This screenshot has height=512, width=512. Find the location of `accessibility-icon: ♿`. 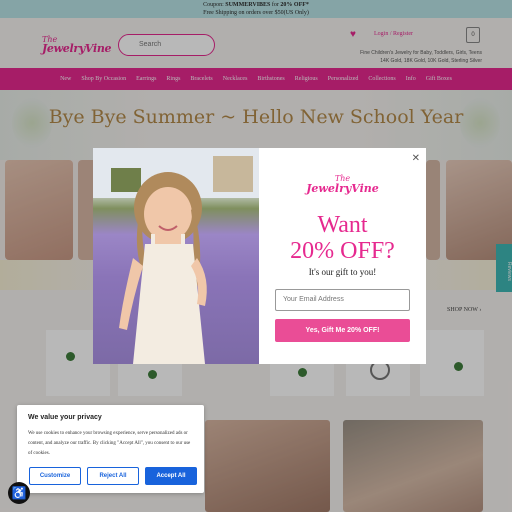

accessibility-icon: ♿ is located at coordinates (19, 493).